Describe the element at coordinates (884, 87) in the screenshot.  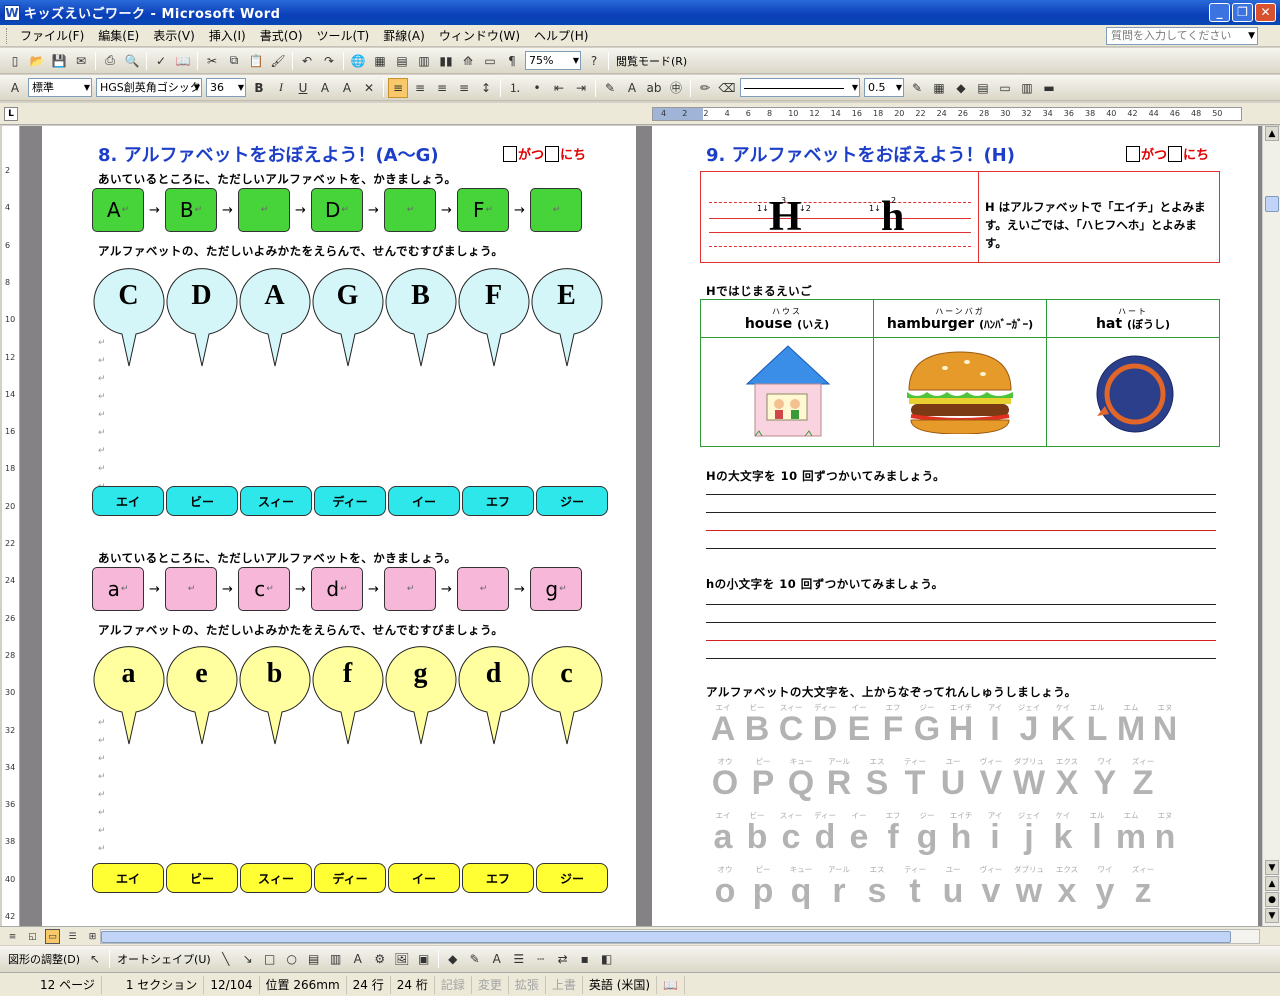
I see `line-weight-select: 0.5 ▼` at that location.